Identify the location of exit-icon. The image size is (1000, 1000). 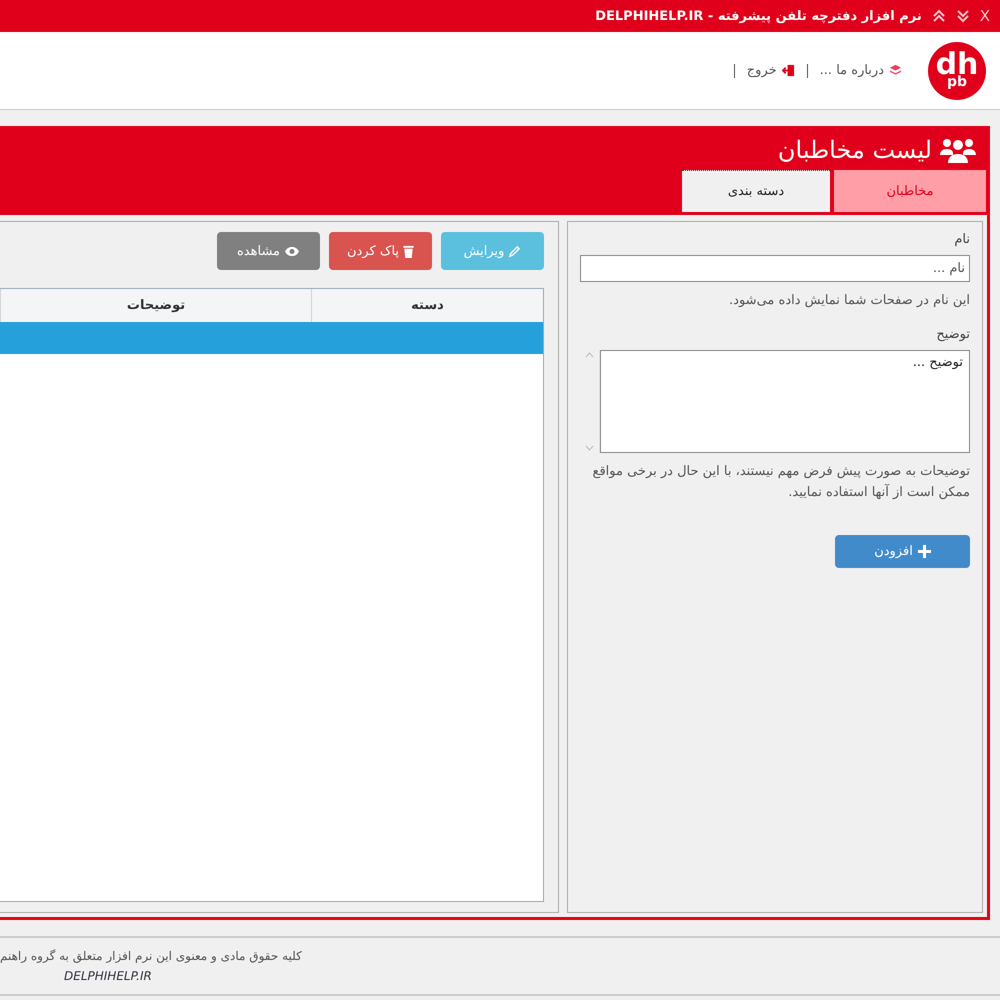
(788, 70).